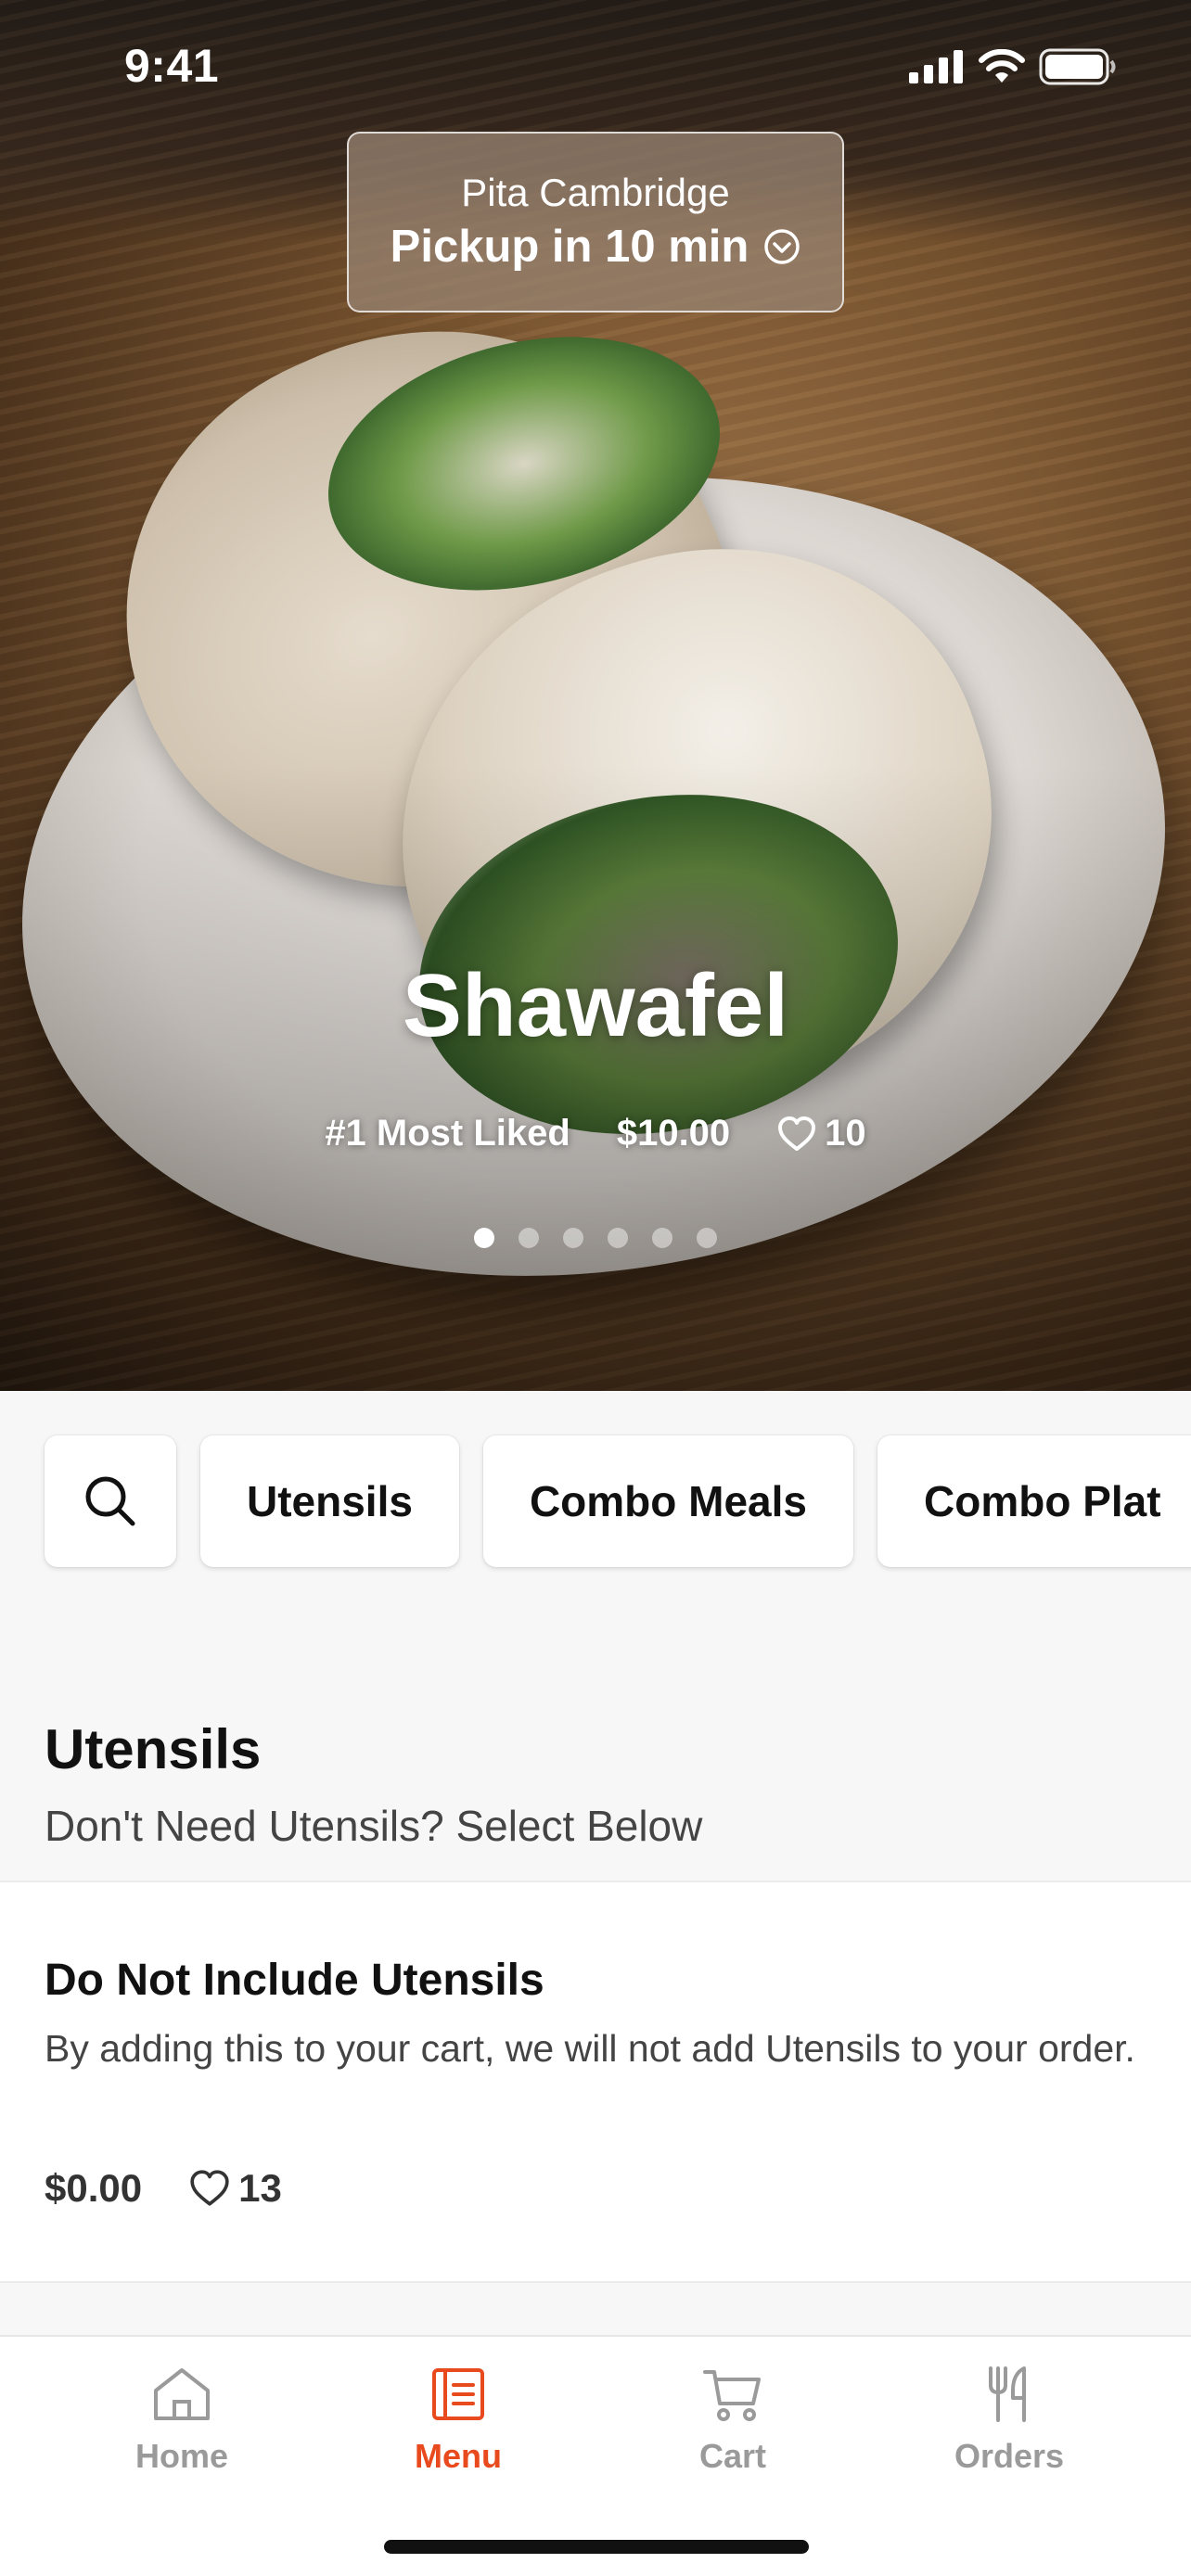  Describe the element at coordinates (458, 2394) in the screenshot. I see `menu-icon` at that location.